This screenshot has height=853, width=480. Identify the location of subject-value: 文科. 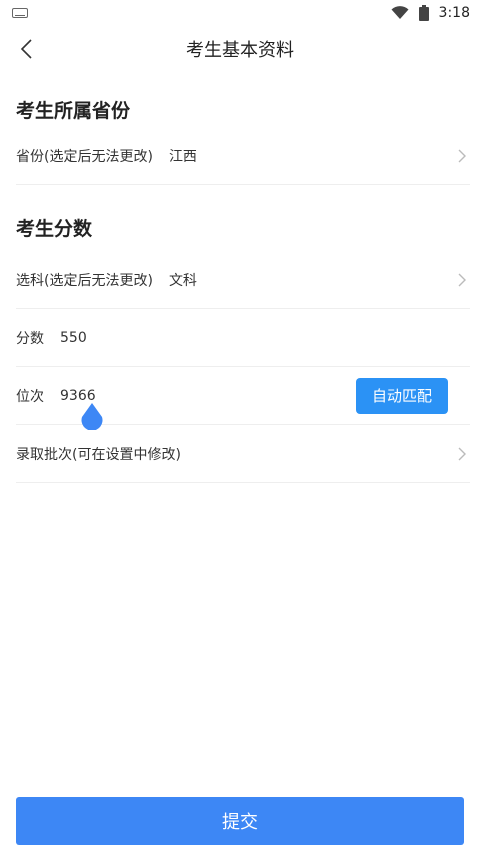
(182, 280).